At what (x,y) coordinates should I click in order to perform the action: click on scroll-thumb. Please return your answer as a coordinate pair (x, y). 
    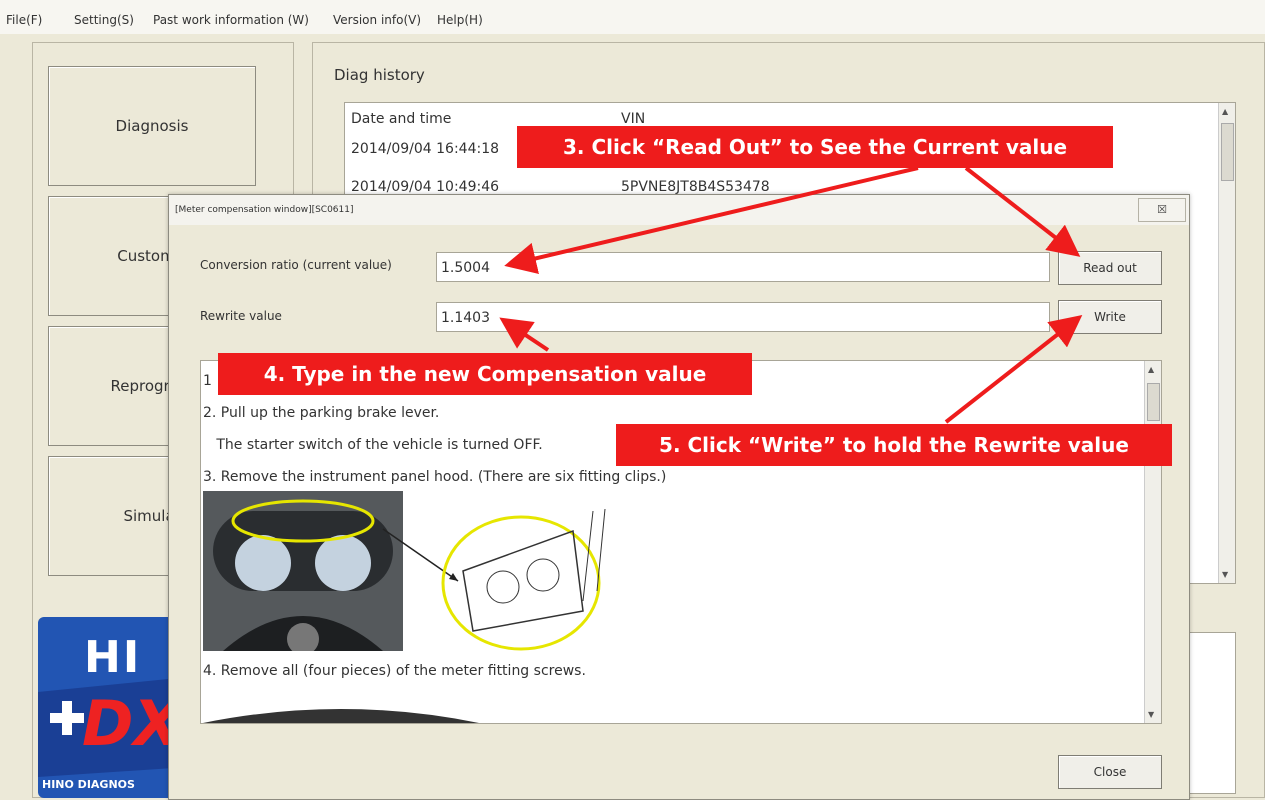
    Looking at the image, I should click on (1227, 152).